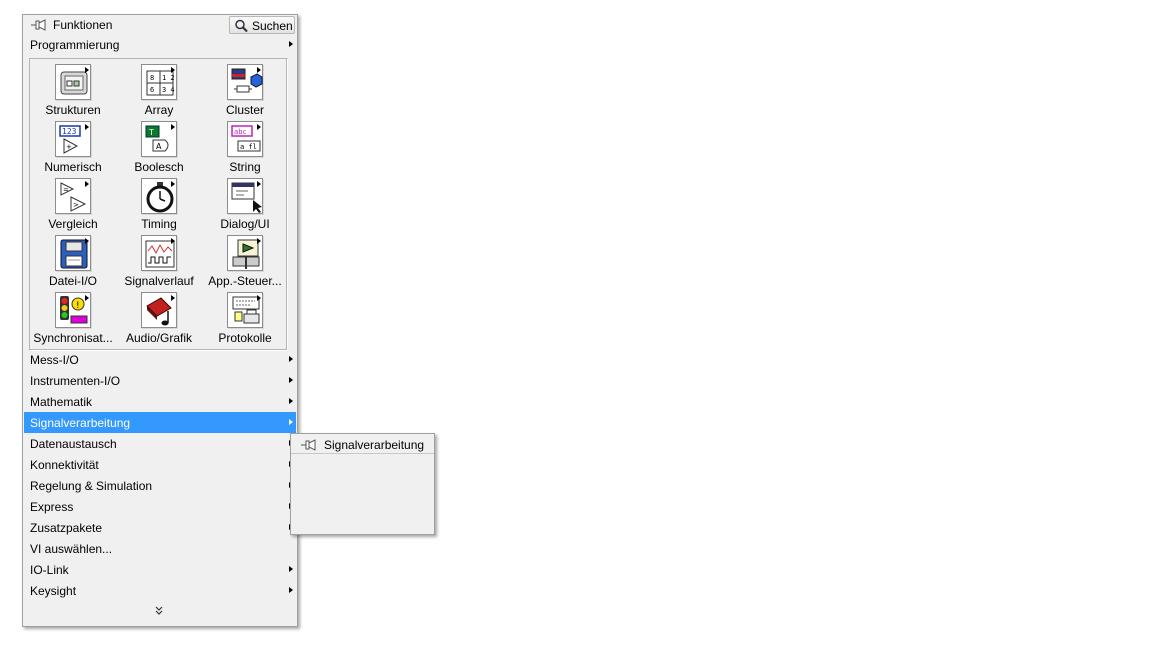 The image size is (1152, 648). I want to click on palette-item-timing: Timing, so click(159, 202).